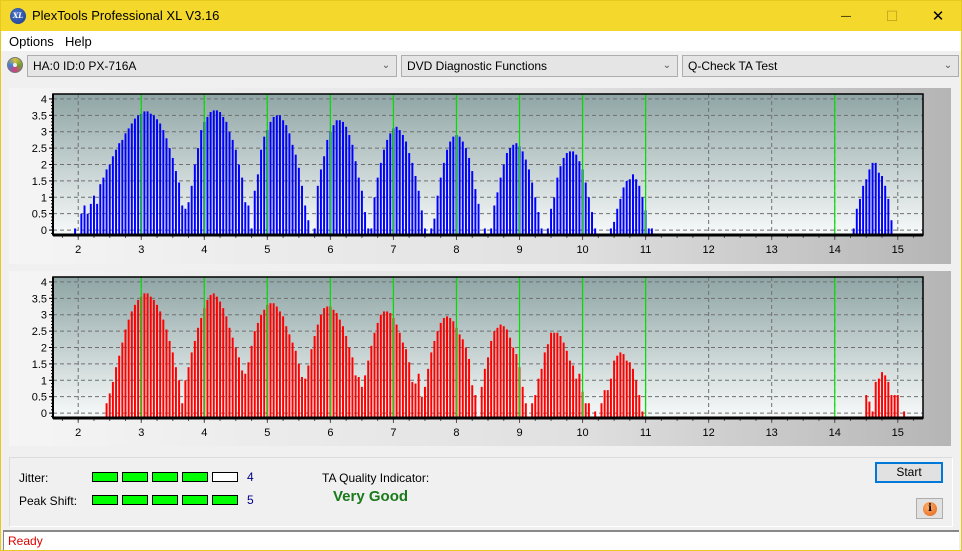 This screenshot has height=551, width=962. Describe the element at coordinates (31, 41) in the screenshot. I see `menu-options: Options` at that location.